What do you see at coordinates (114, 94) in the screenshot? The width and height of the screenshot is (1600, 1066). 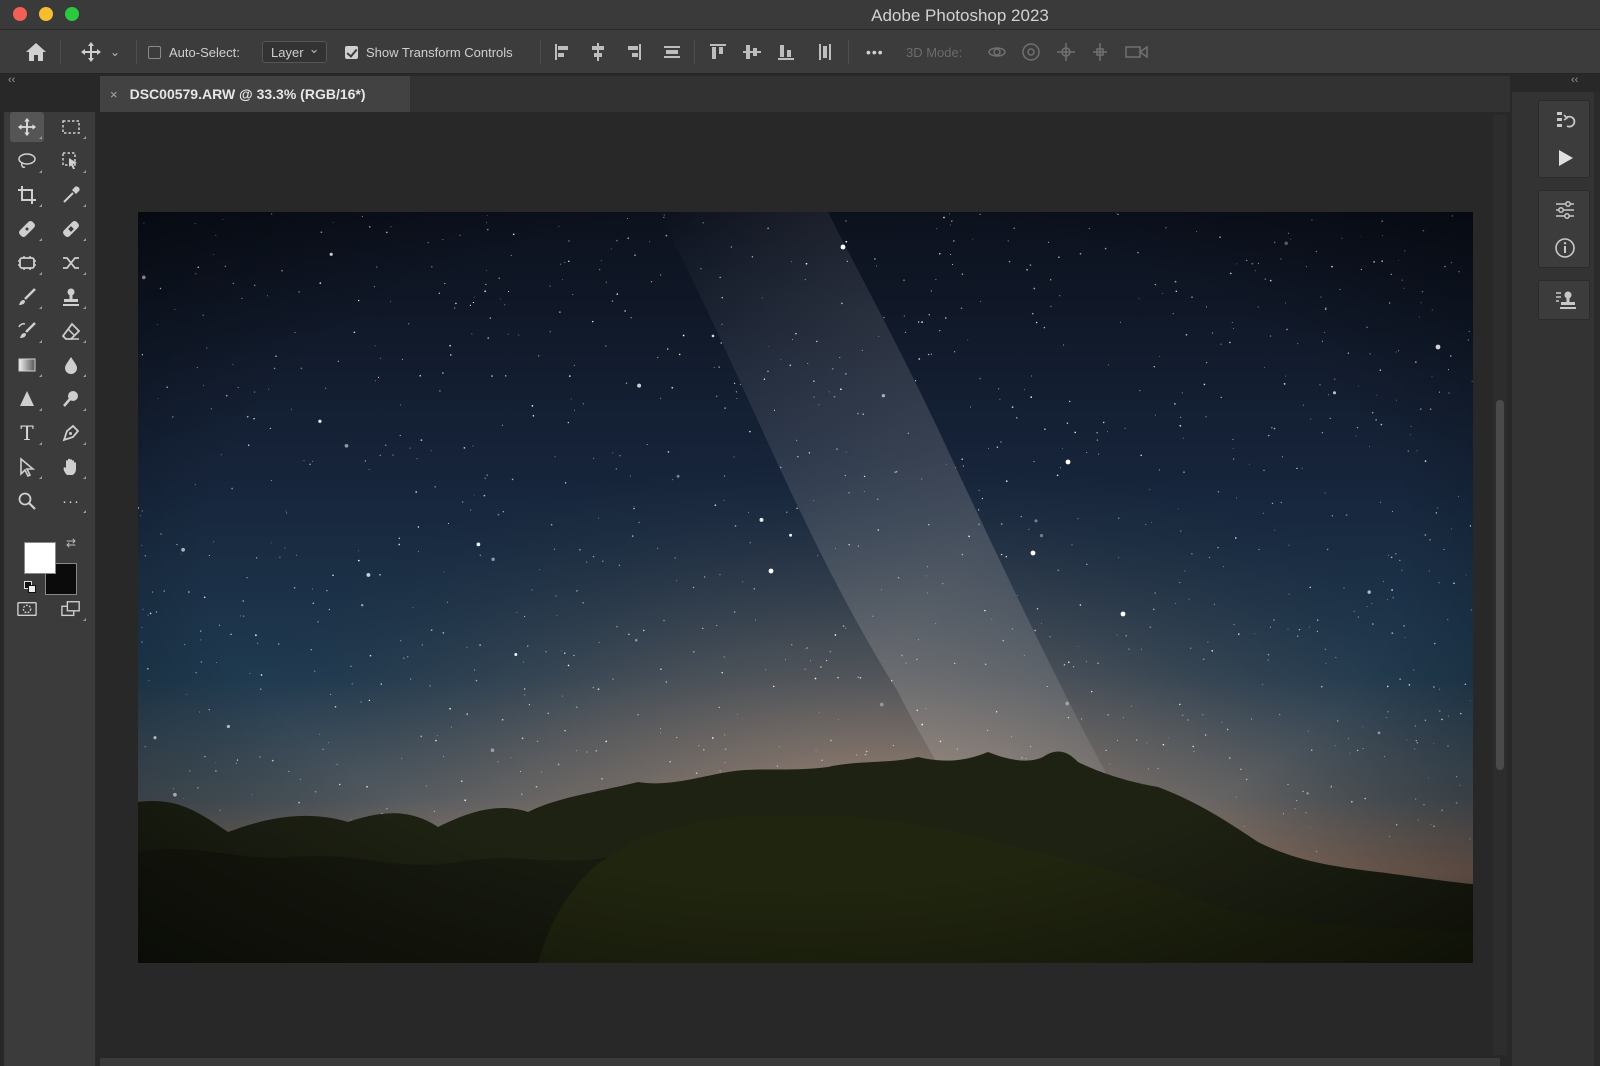 I see `close-document-icon: ×` at bounding box center [114, 94].